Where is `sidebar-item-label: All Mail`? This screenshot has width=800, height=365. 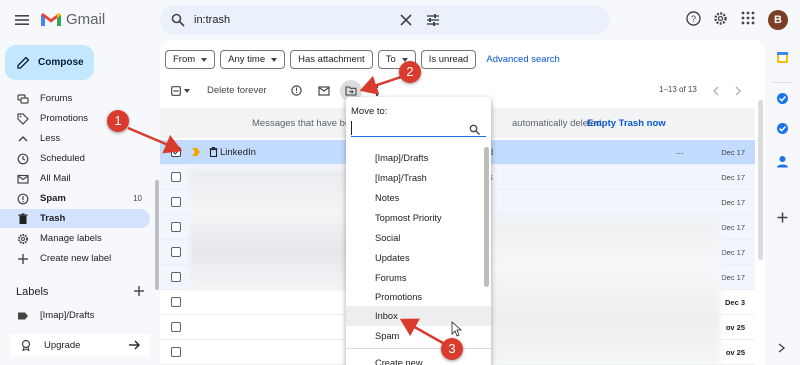
sidebar-item-label: All Mail is located at coordinates (55, 178).